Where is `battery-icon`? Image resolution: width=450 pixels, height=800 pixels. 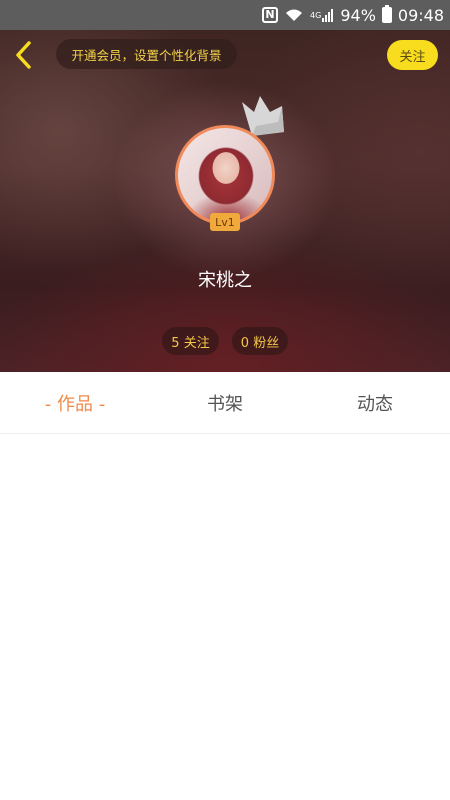
battery-icon is located at coordinates (386, 14).